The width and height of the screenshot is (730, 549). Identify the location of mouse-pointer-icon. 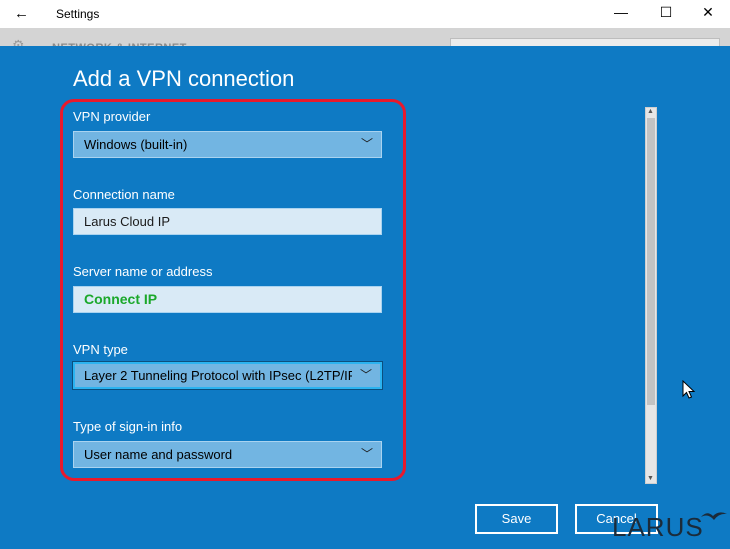
(689, 389).